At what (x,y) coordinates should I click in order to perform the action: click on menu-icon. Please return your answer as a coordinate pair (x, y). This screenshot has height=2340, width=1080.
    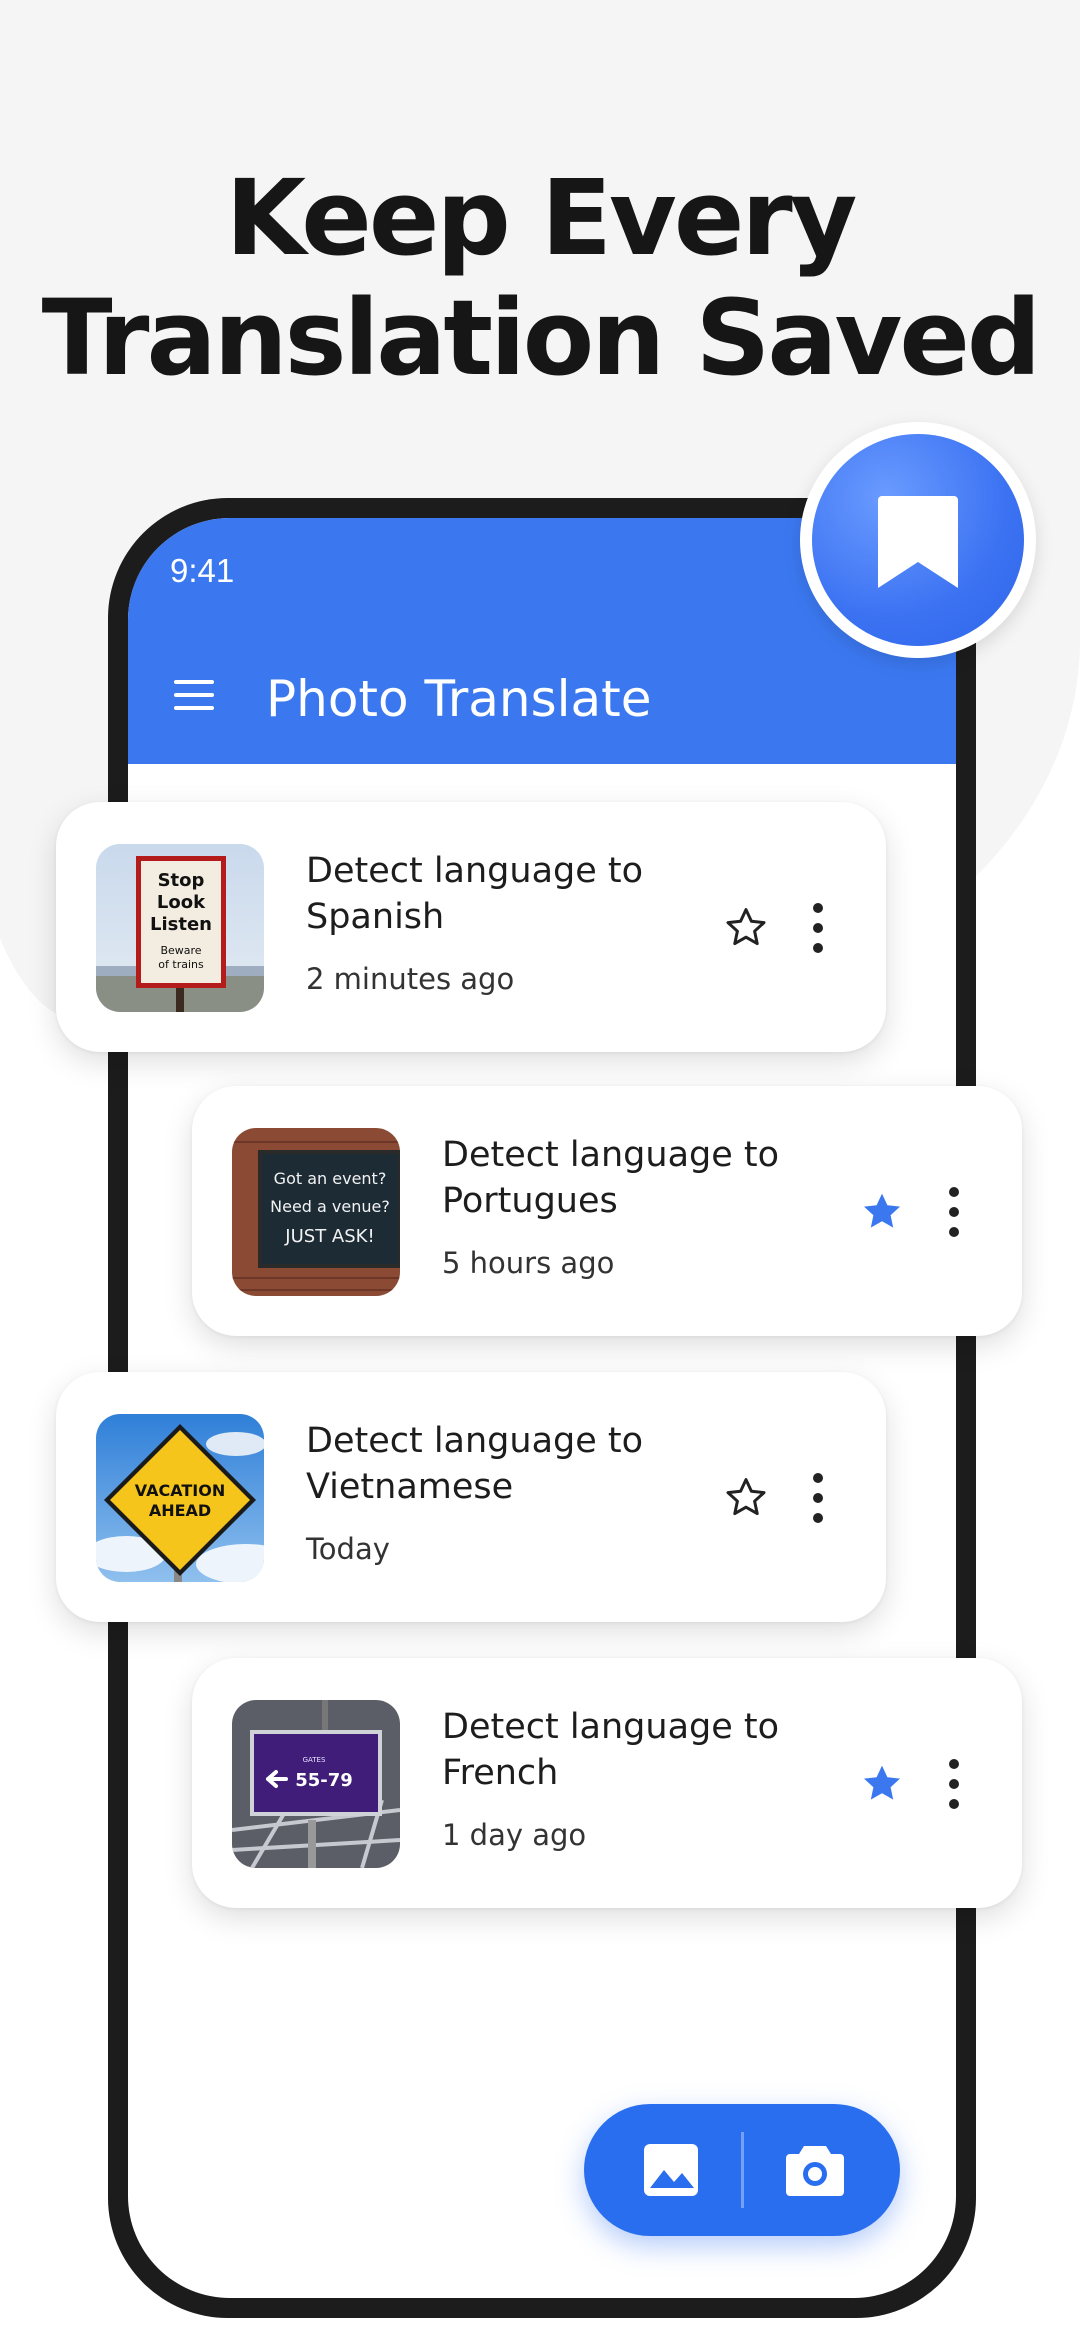
    Looking at the image, I should click on (194, 695).